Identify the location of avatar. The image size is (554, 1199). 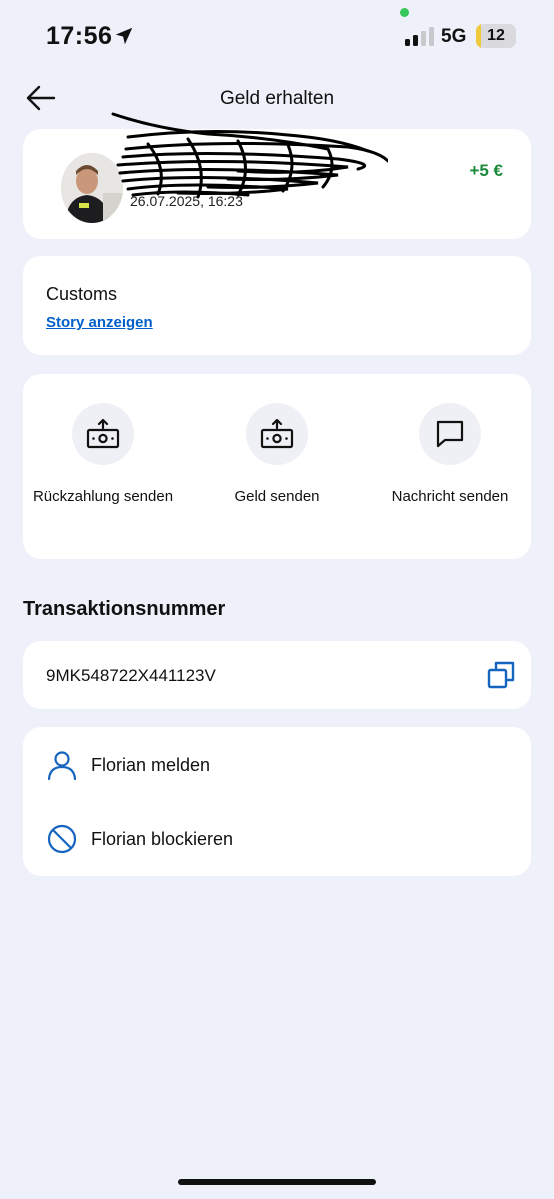
(92, 188).